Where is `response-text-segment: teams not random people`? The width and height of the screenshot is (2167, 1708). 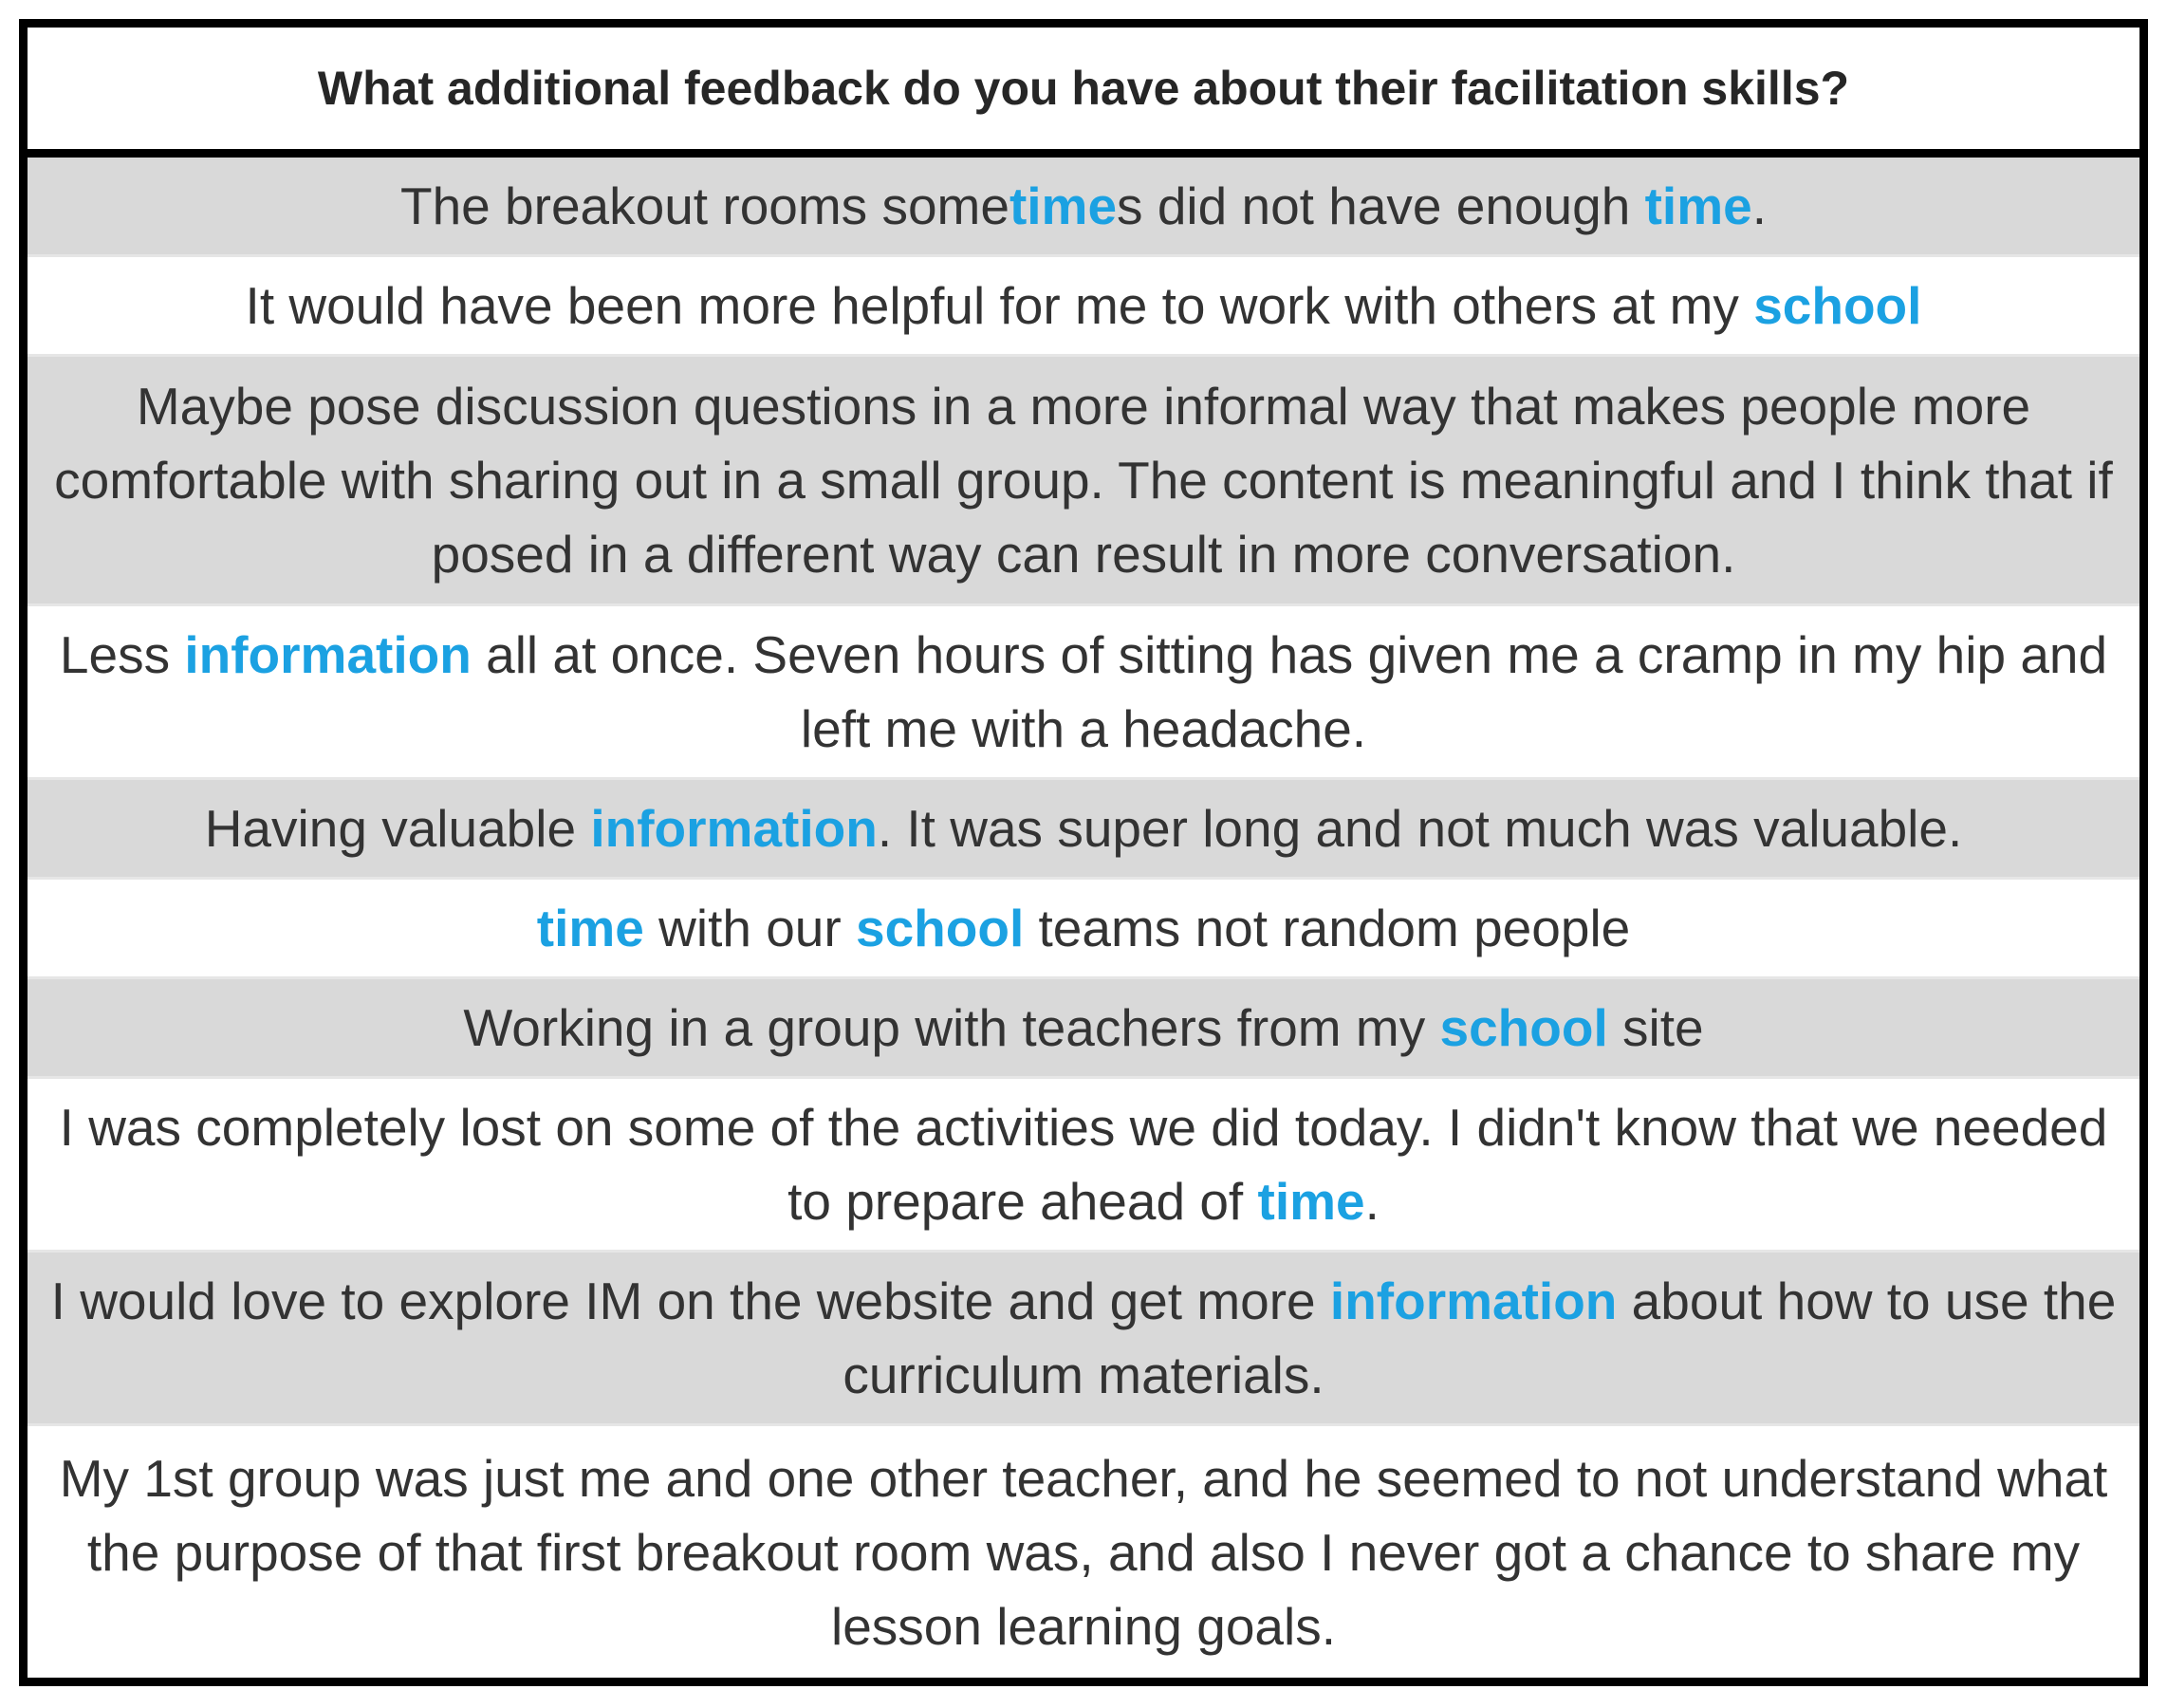 response-text-segment: teams not random people is located at coordinates (1327, 928).